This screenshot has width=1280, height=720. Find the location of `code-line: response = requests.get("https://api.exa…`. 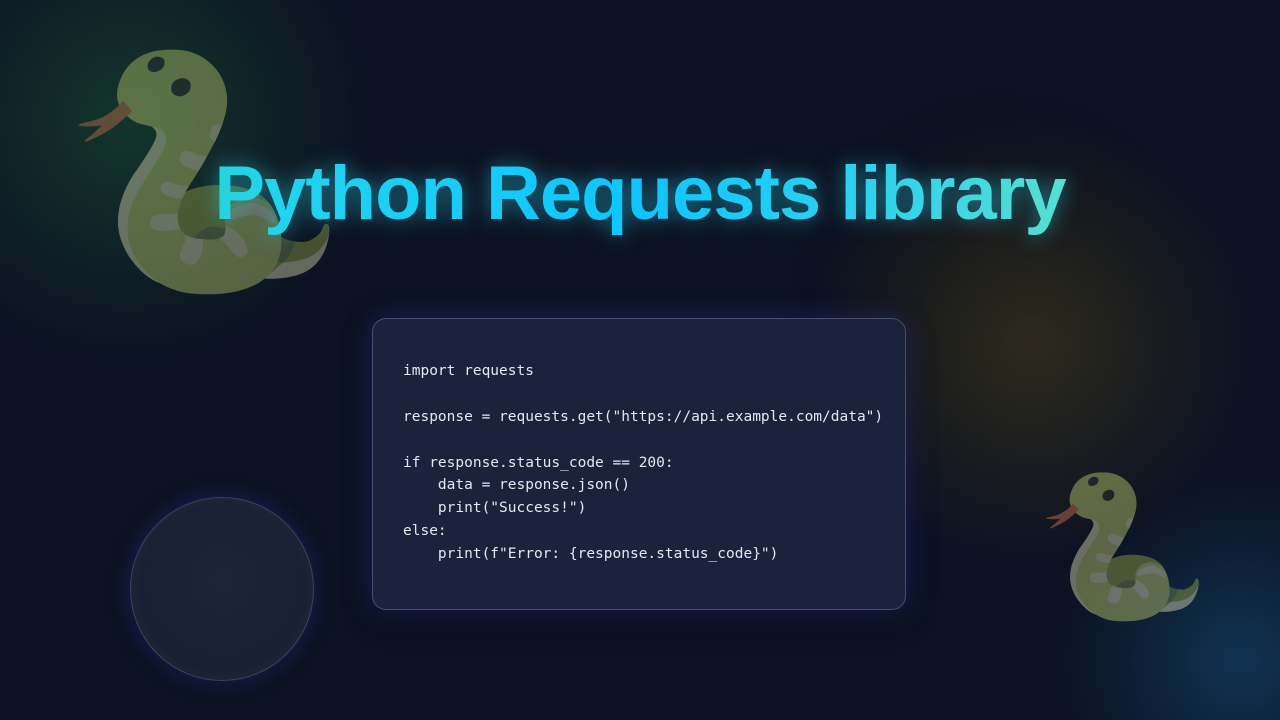

code-line: response = requests.get("https://api.exa… is located at coordinates (643, 416).